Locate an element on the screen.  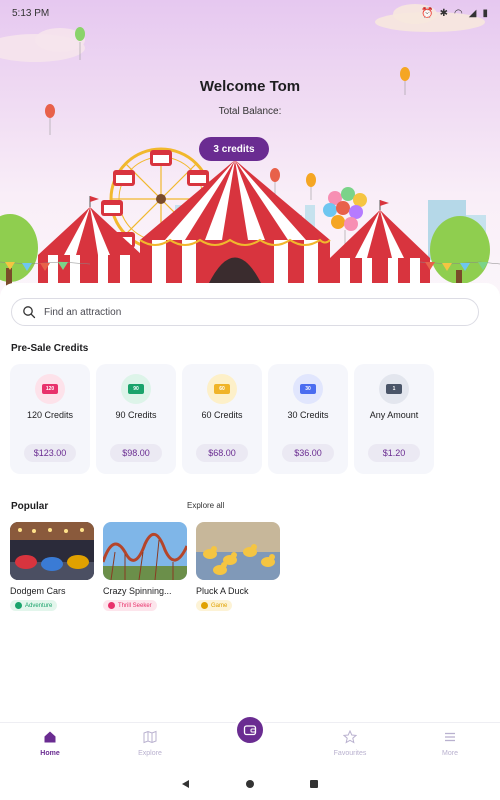
credit-price: $98.00 is located at coordinates (136, 453).